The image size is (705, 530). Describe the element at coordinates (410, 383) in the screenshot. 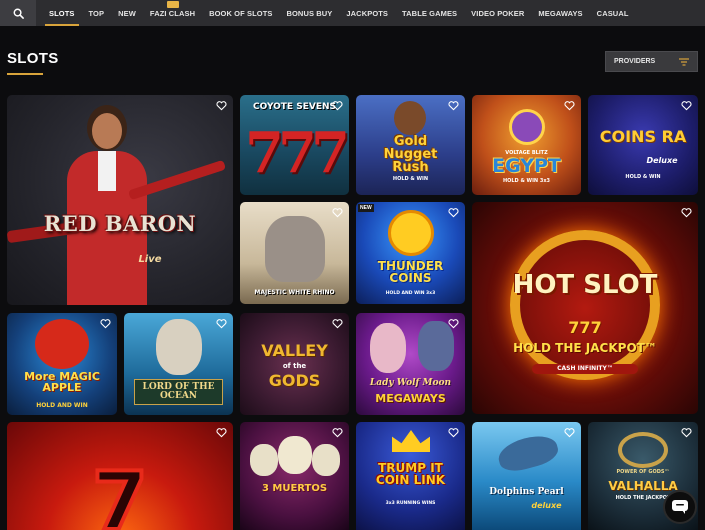

I see `game-title: Lady Wolf Moon` at that location.